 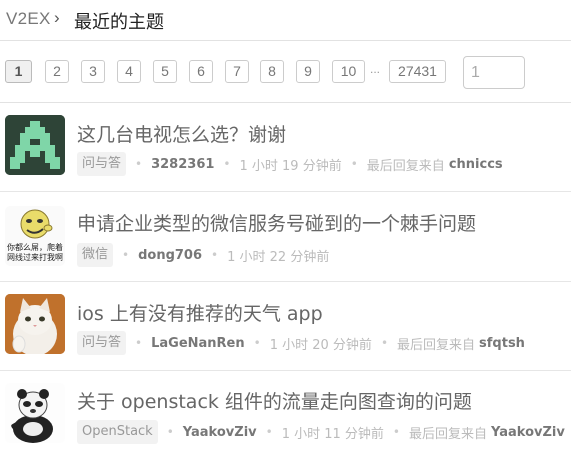 What do you see at coordinates (182, 164) in the screenshot?
I see `author-link: 3282361` at bounding box center [182, 164].